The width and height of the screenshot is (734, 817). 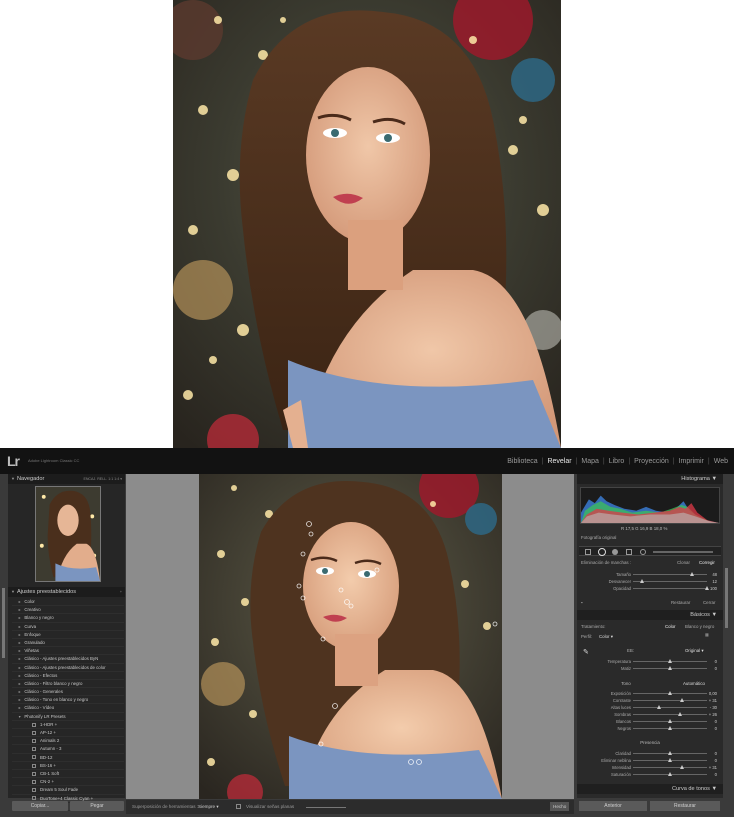 What do you see at coordinates (102, 479) in the screenshot?
I see `navigator-zoom-options: ENCAJ. RELL. 1:1 1:4 ▾` at bounding box center [102, 479].